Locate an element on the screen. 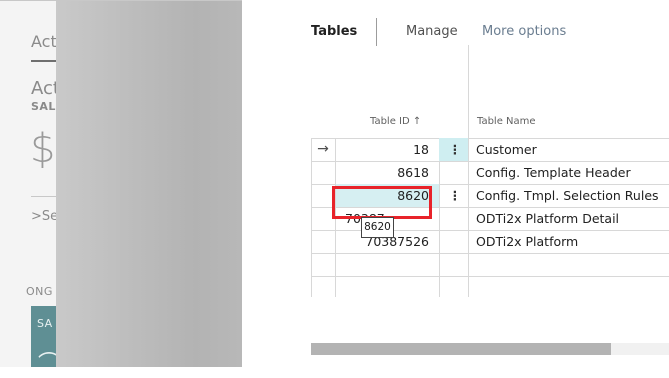  grid-line is located at coordinates (490, 276).